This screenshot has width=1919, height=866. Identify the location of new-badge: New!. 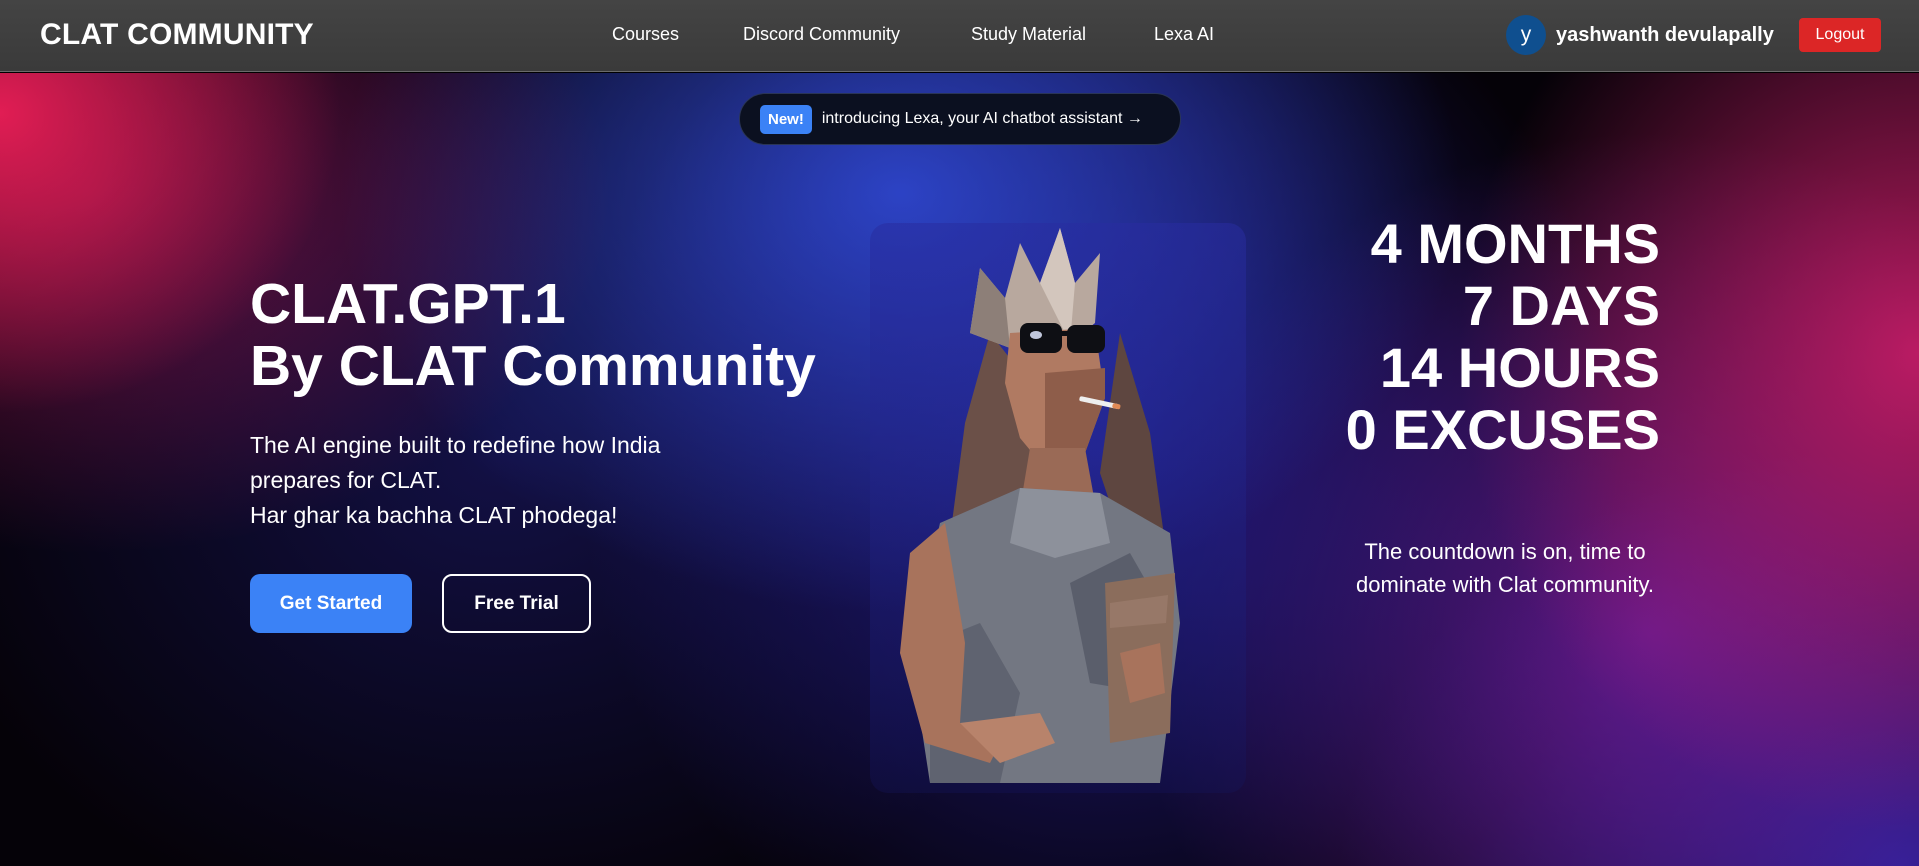
(786, 119).